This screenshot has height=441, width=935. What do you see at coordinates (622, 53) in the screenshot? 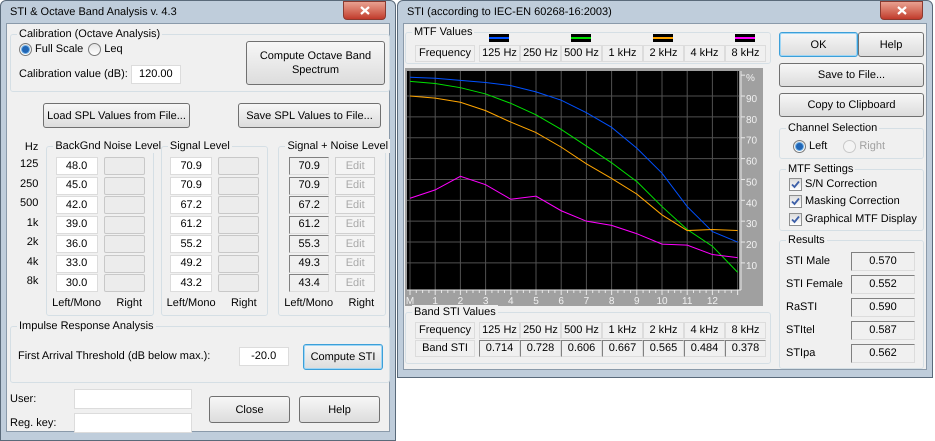
I see `column-header: 1 kHz` at bounding box center [622, 53].